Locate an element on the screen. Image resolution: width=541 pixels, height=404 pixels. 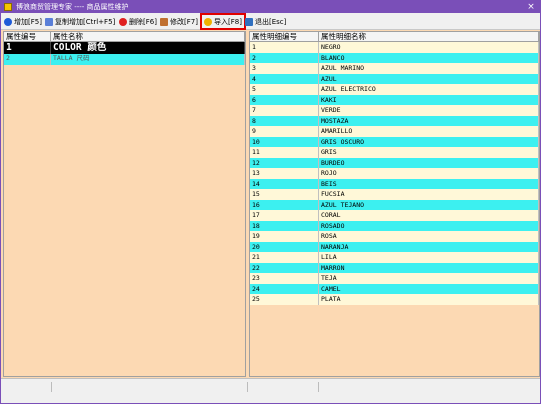
table-row: 17 CORAL is located at coordinates (394, 215).